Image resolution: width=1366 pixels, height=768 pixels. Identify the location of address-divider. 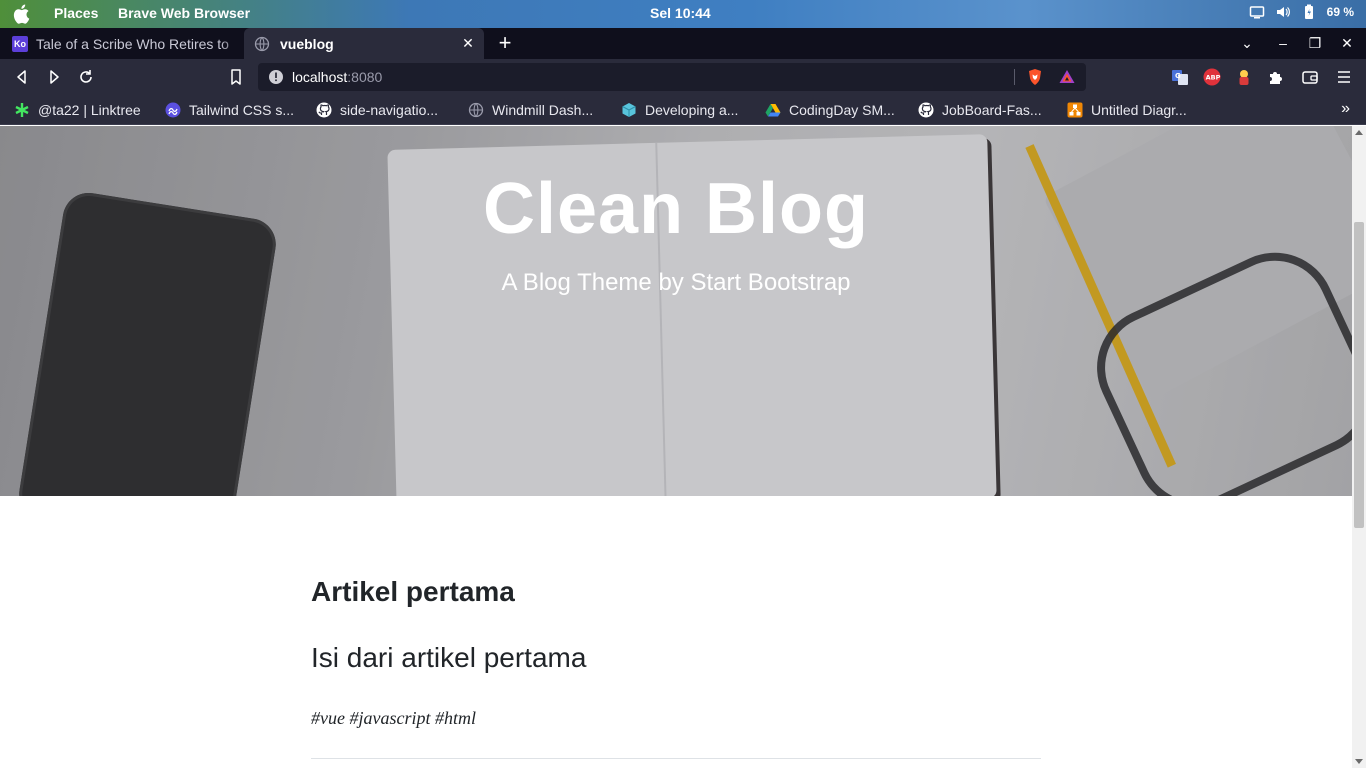
(1014, 77).